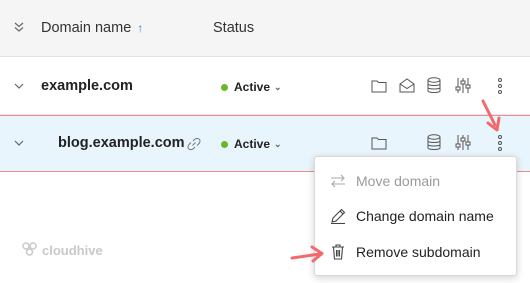 The width and height of the screenshot is (530, 283). What do you see at coordinates (308, 257) in the screenshot?
I see `annotation-arrow-right` at bounding box center [308, 257].